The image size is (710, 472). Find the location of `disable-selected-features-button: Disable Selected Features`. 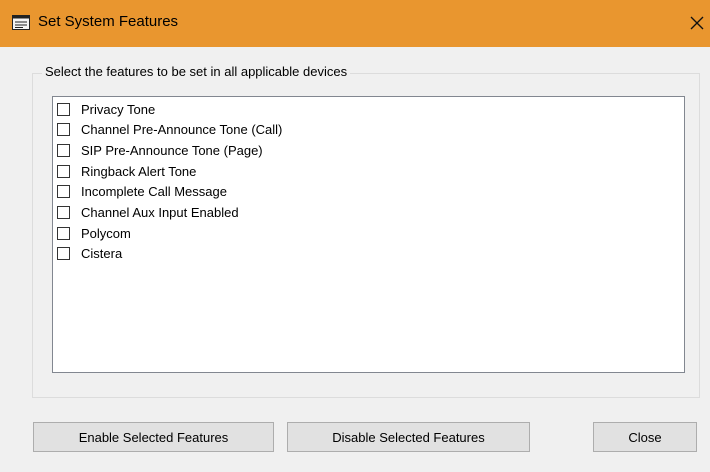

disable-selected-features-button: Disable Selected Features is located at coordinates (408, 437).